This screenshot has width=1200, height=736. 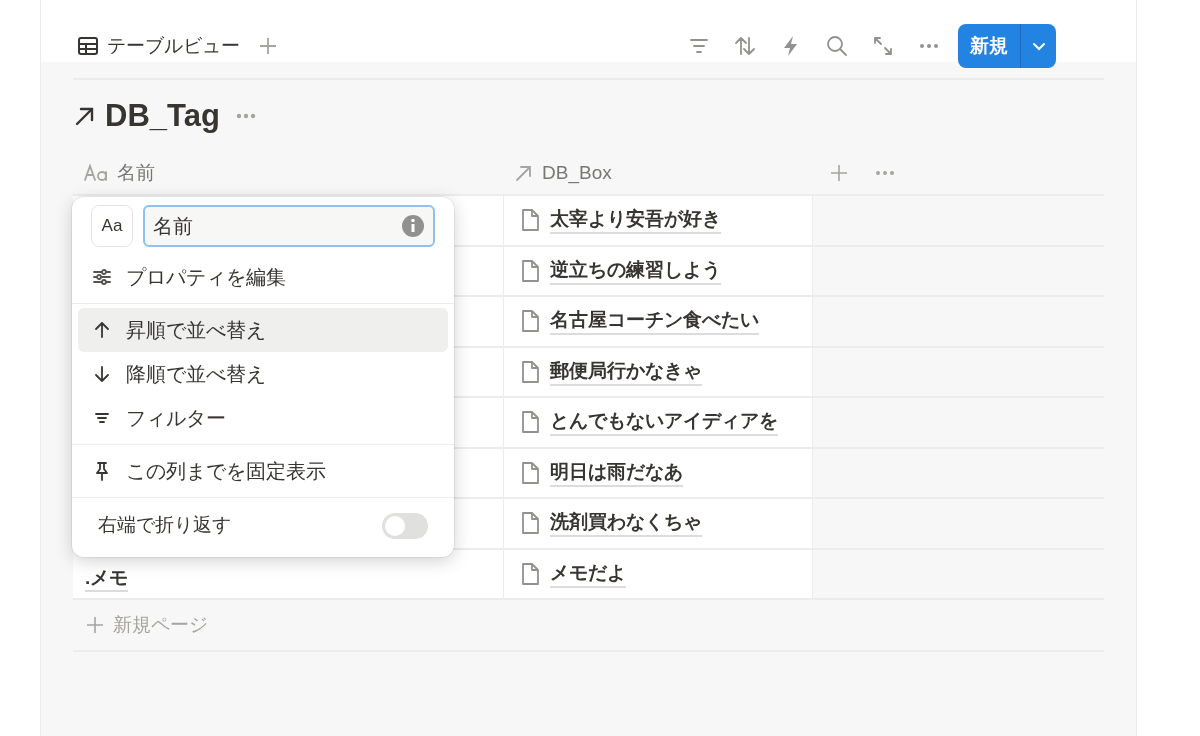 What do you see at coordinates (102, 374) in the screenshot?
I see `arrow-down-icon` at bounding box center [102, 374].